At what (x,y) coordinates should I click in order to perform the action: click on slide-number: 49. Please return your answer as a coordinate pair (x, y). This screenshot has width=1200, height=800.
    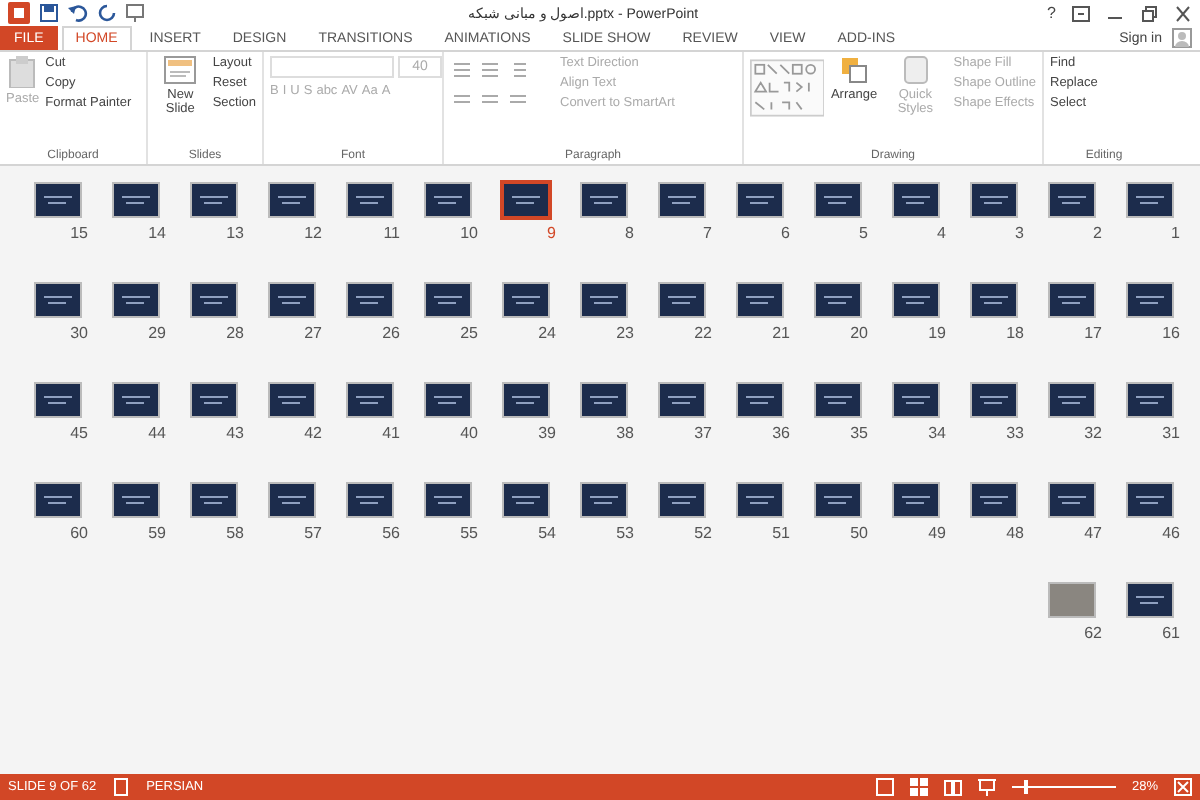
    Looking at the image, I should click on (937, 533).